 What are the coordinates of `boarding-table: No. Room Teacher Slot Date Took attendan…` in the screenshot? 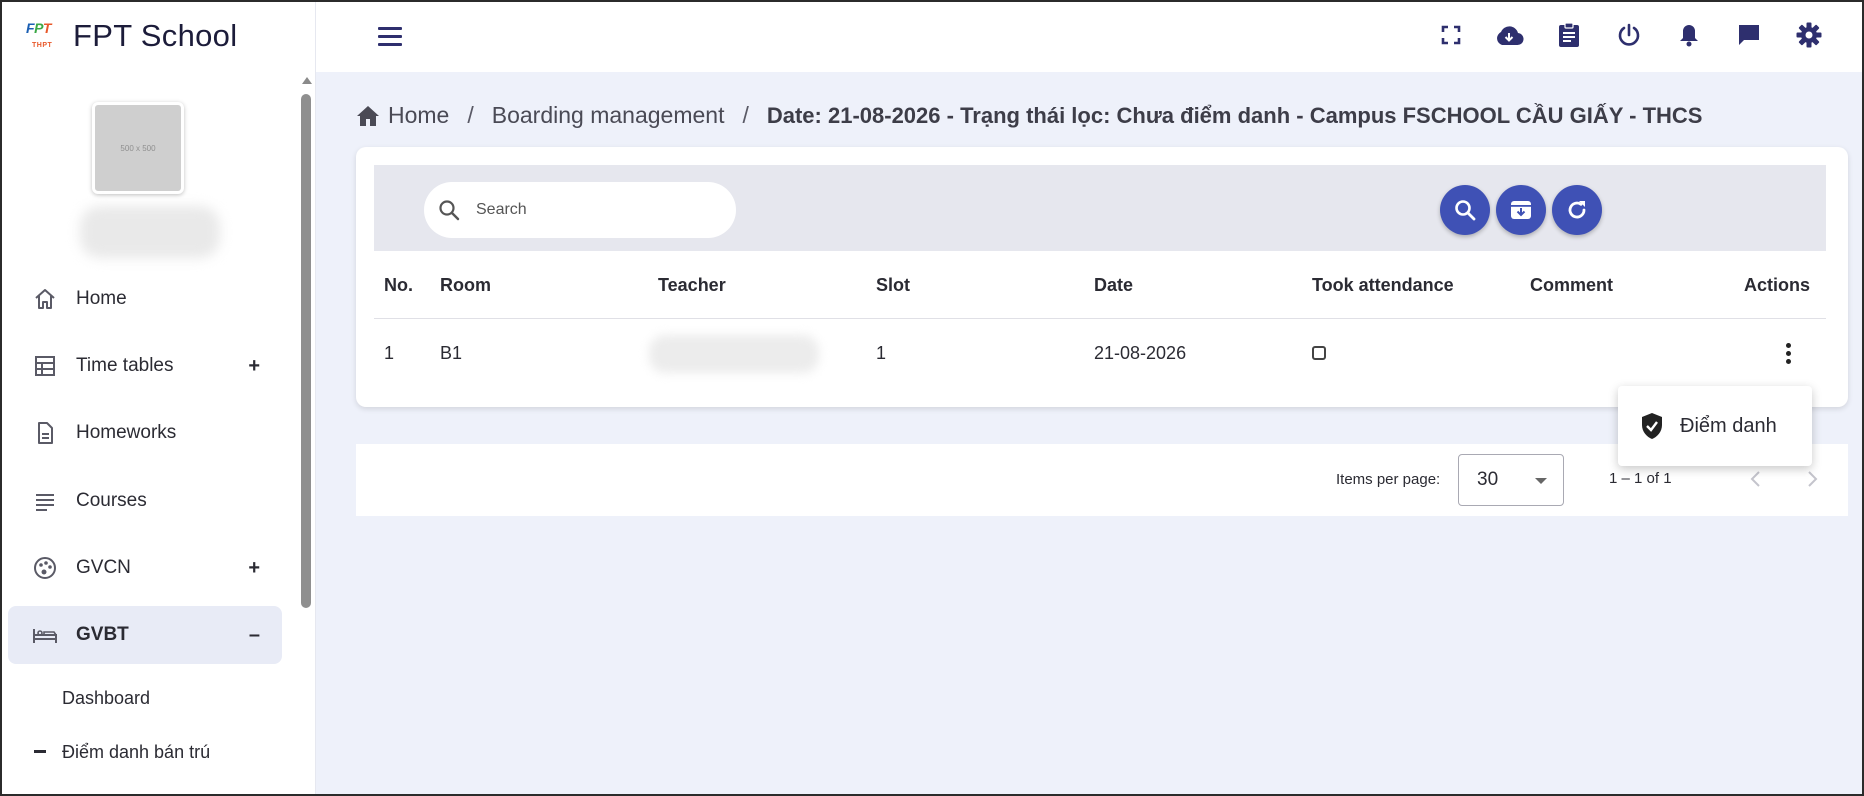 It's located at (1100, 319).